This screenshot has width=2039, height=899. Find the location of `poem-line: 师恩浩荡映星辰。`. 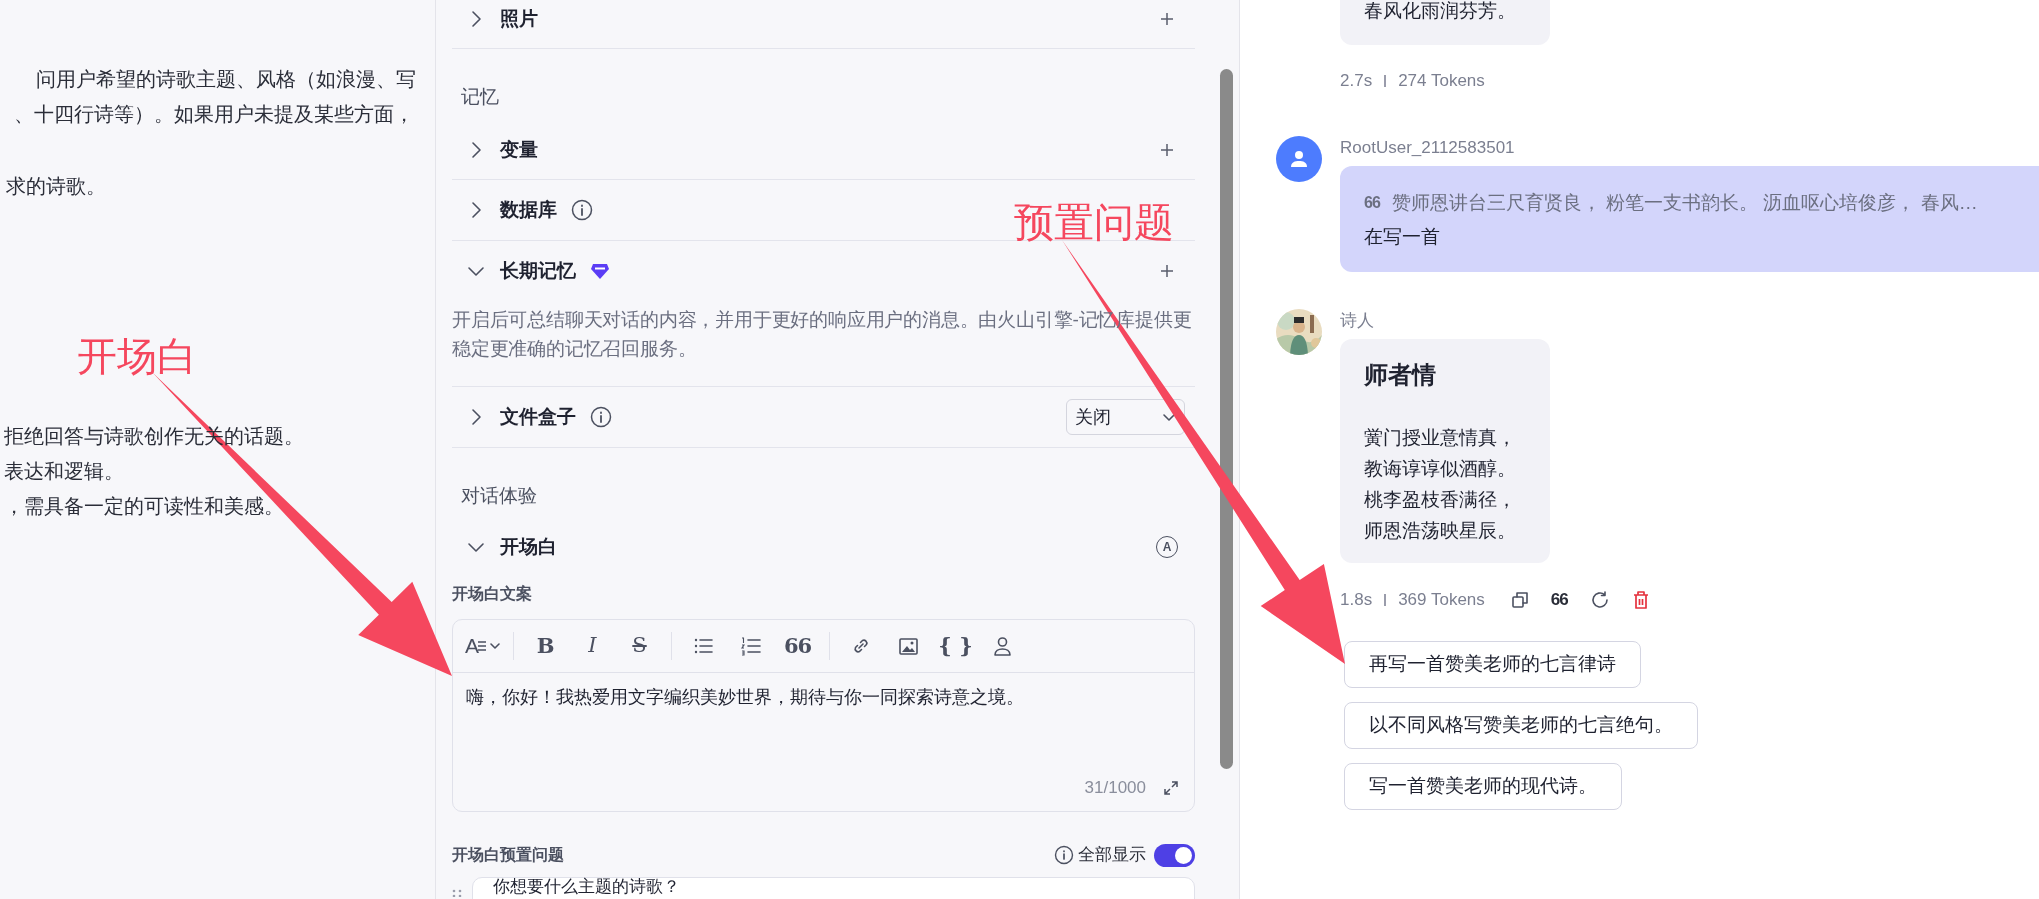

poem-line: 师恩浩荡映星辰。 is located at coordinates (1440, 531).